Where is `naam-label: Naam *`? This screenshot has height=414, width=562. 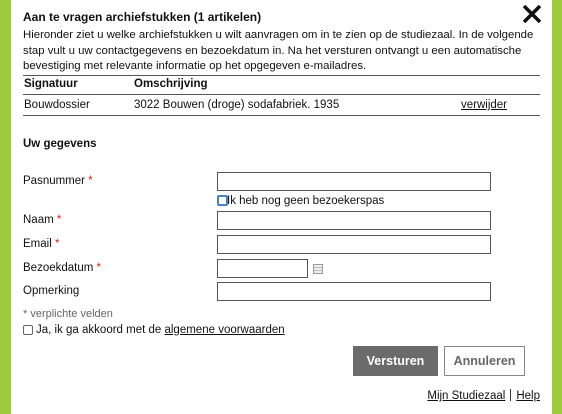
naam-label: Naam * is located at coordinates (42, 220).